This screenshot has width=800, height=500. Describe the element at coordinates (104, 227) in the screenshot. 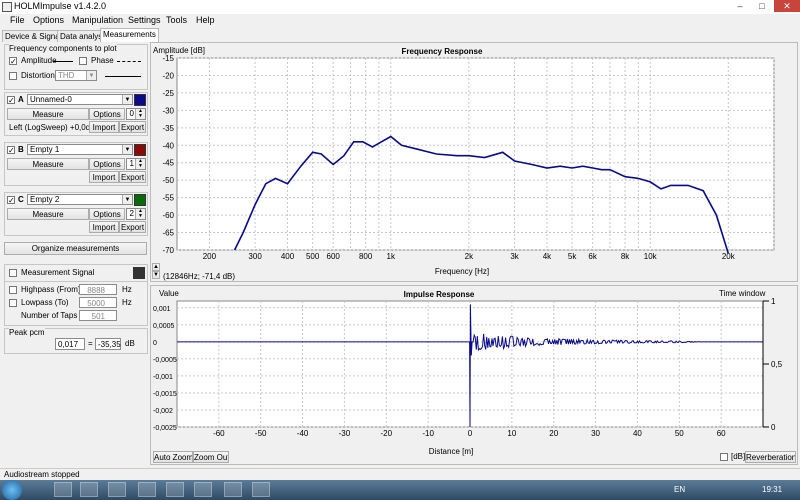

I see `measurement-c-import-button: Import` at that location.